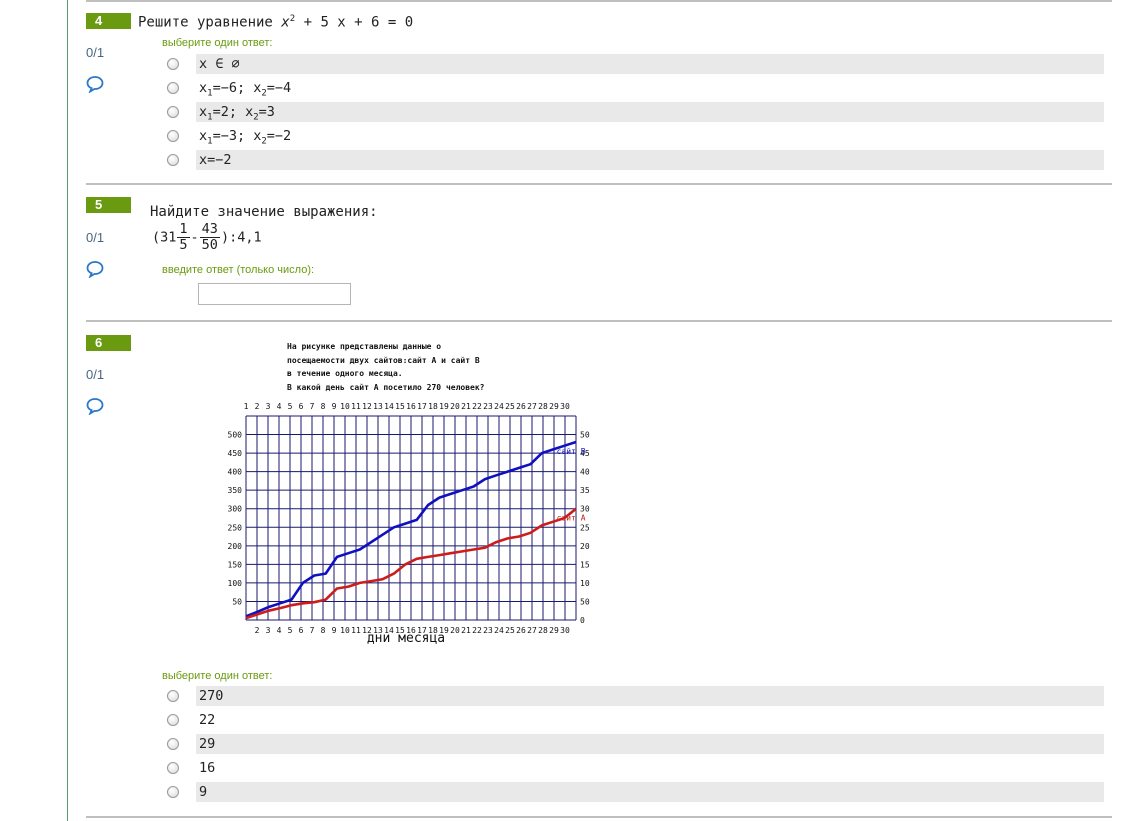  Describe the element at coordinates (268, 406) in the screenshot. I see `x-tick-label-top: 3` at that location.